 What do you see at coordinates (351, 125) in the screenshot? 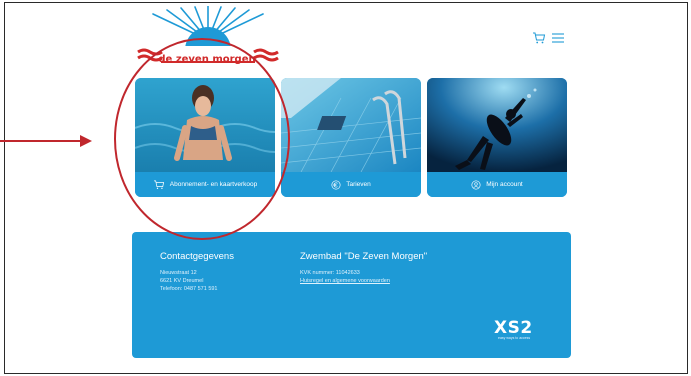
I see `pool-ladder-photo` at bounding box center [351, 125].